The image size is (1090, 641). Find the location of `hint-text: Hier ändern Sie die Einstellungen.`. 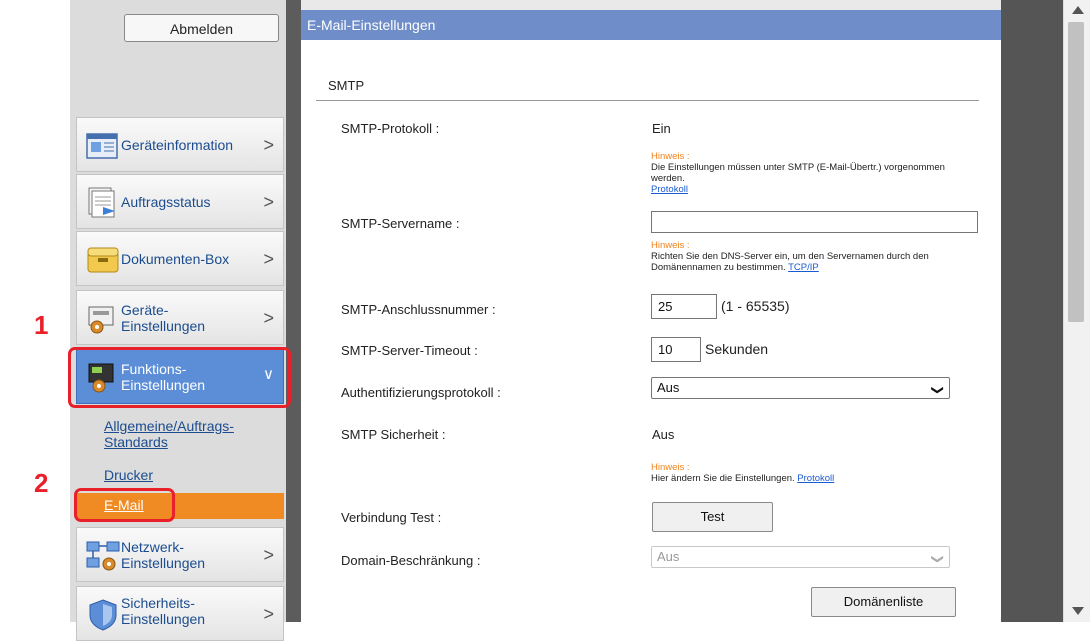

hint-text: Hier ändern Sie die Einstellungen. is located at coordinates (723, 478).